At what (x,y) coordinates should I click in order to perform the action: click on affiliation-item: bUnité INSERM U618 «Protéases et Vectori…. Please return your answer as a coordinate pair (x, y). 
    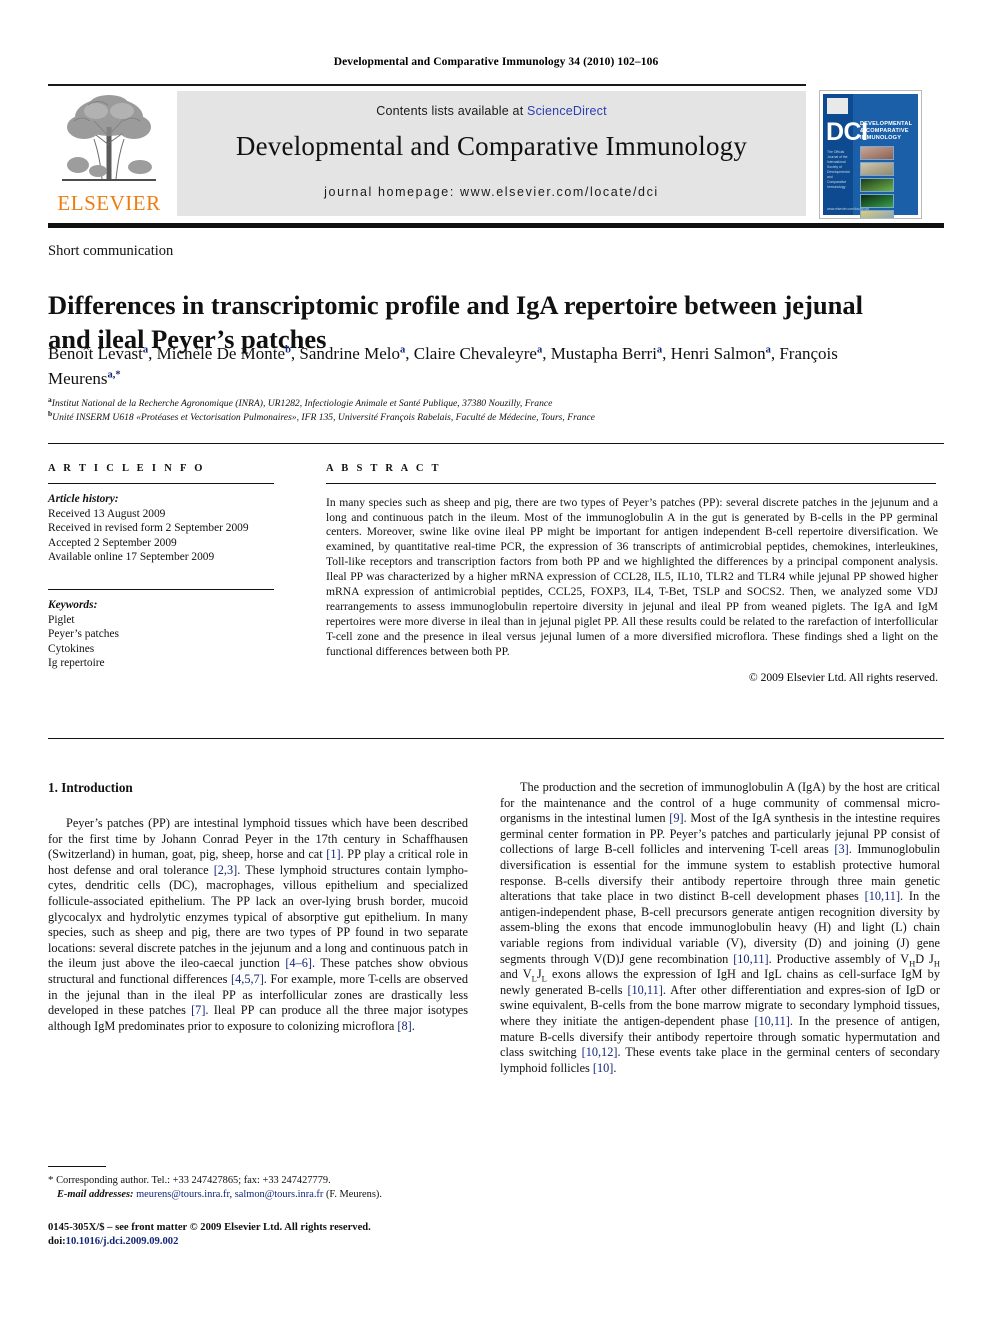
    Looking at the image, I should click on (321, 415).